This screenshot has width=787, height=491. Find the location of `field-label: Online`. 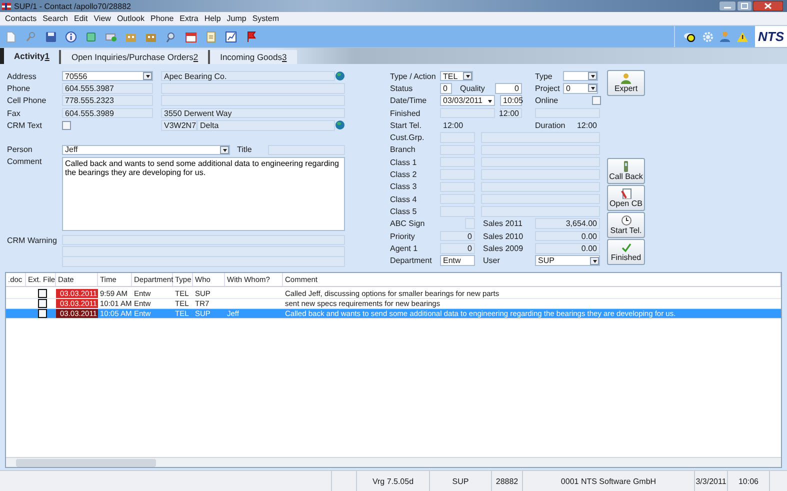

field-label: Online is located at coordinates (547, 101).